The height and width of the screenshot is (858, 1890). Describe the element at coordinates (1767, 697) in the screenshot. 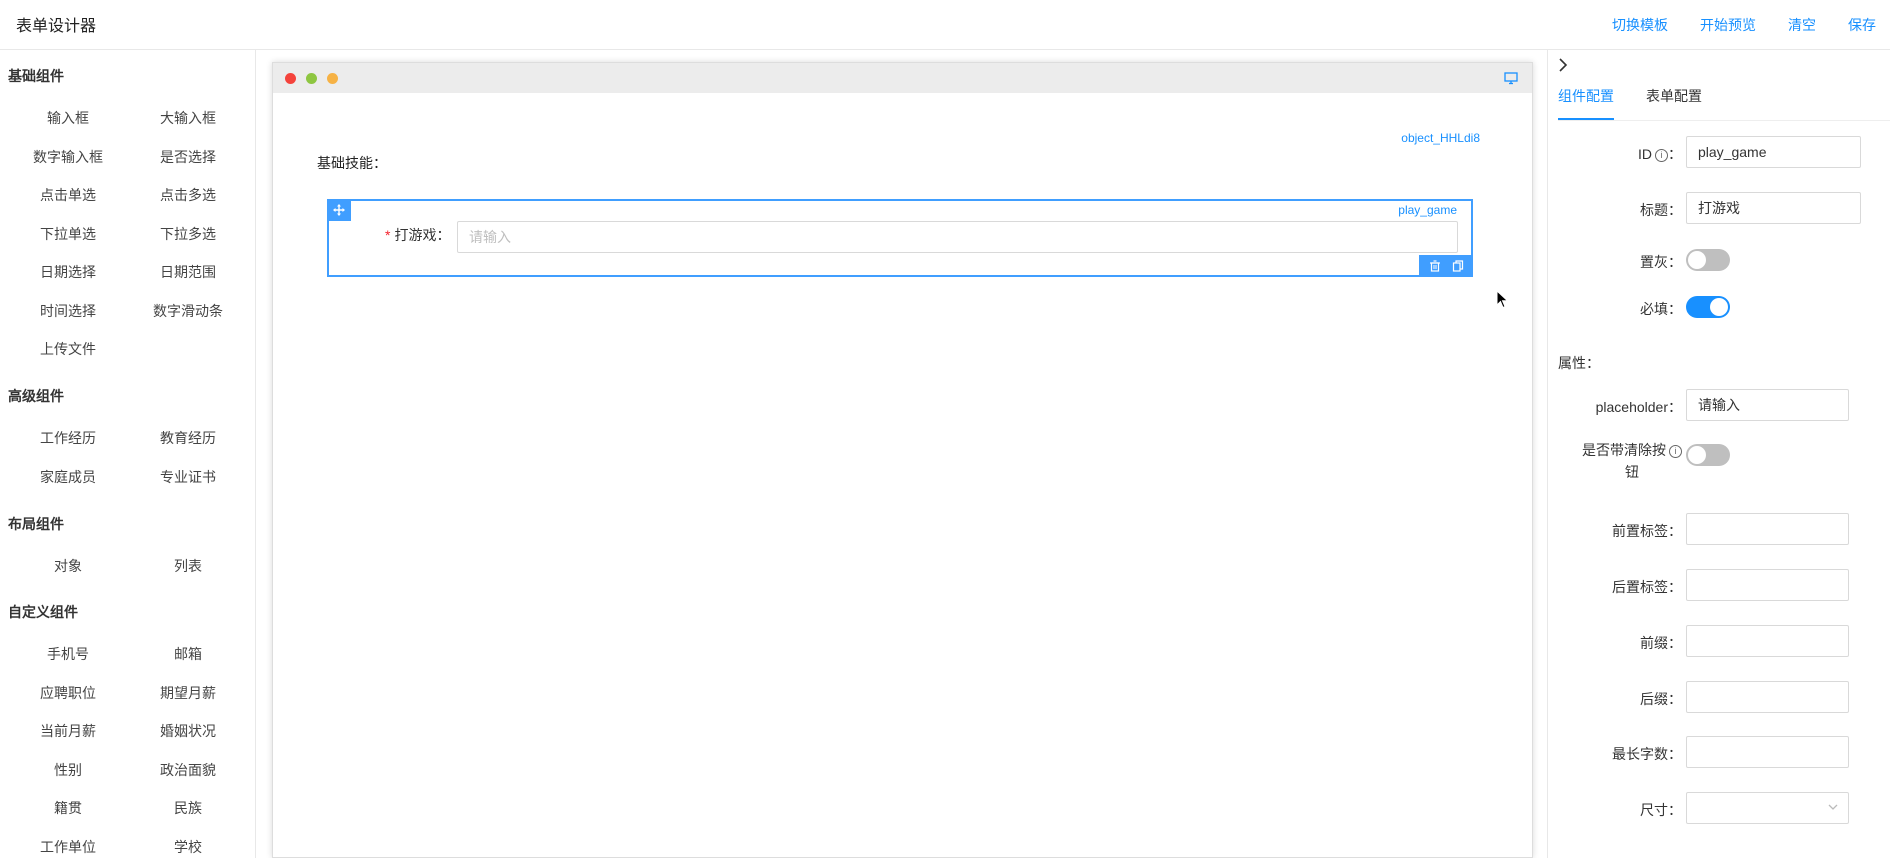

I see `suffix-input` at that location.